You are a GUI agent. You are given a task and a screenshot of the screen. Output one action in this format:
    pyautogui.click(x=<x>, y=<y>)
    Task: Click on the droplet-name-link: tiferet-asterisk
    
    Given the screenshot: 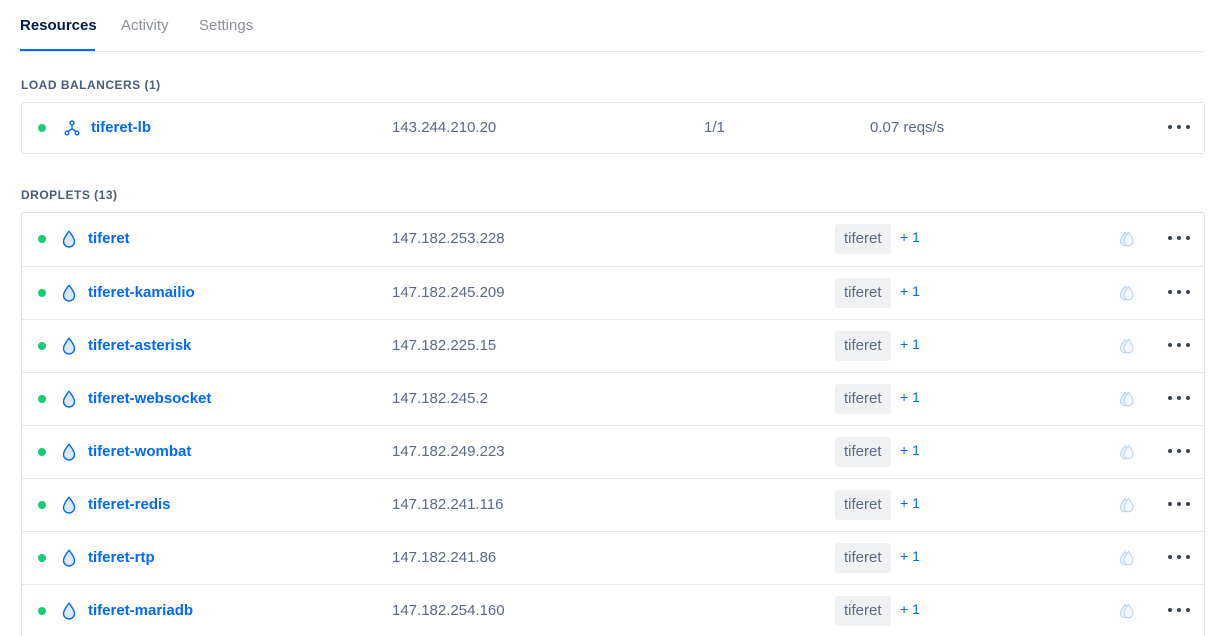 What is the action you would take?
    pyautogui.click(x=139, y=345)
    